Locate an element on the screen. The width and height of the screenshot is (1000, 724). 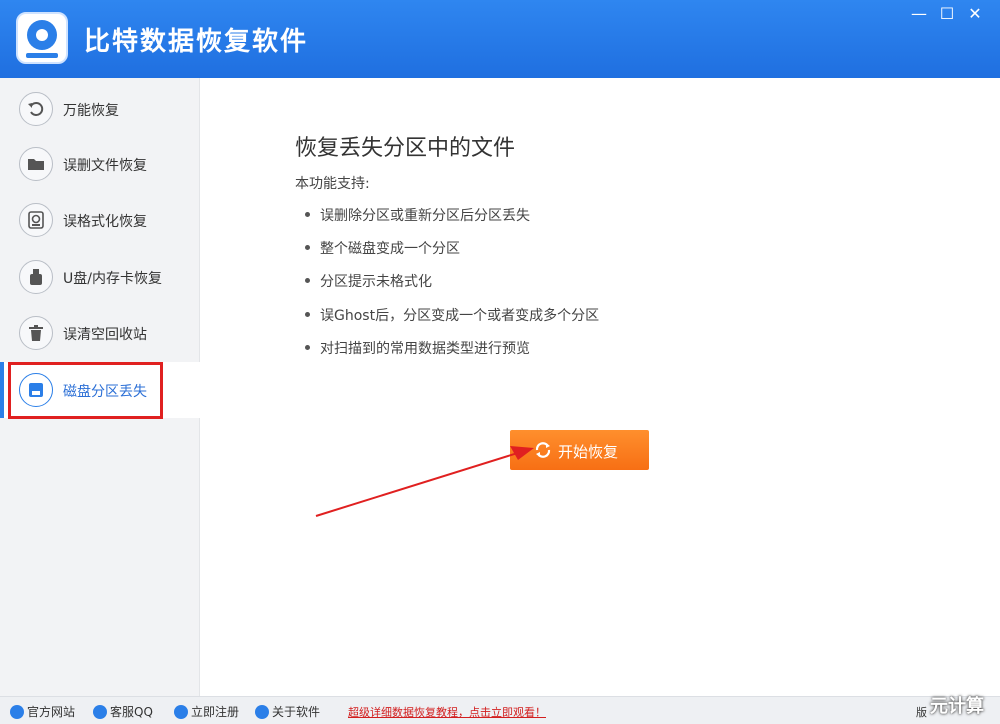
sidebar-item-label: U盘/内存卡恢复 is located at coordinates (112, 279).